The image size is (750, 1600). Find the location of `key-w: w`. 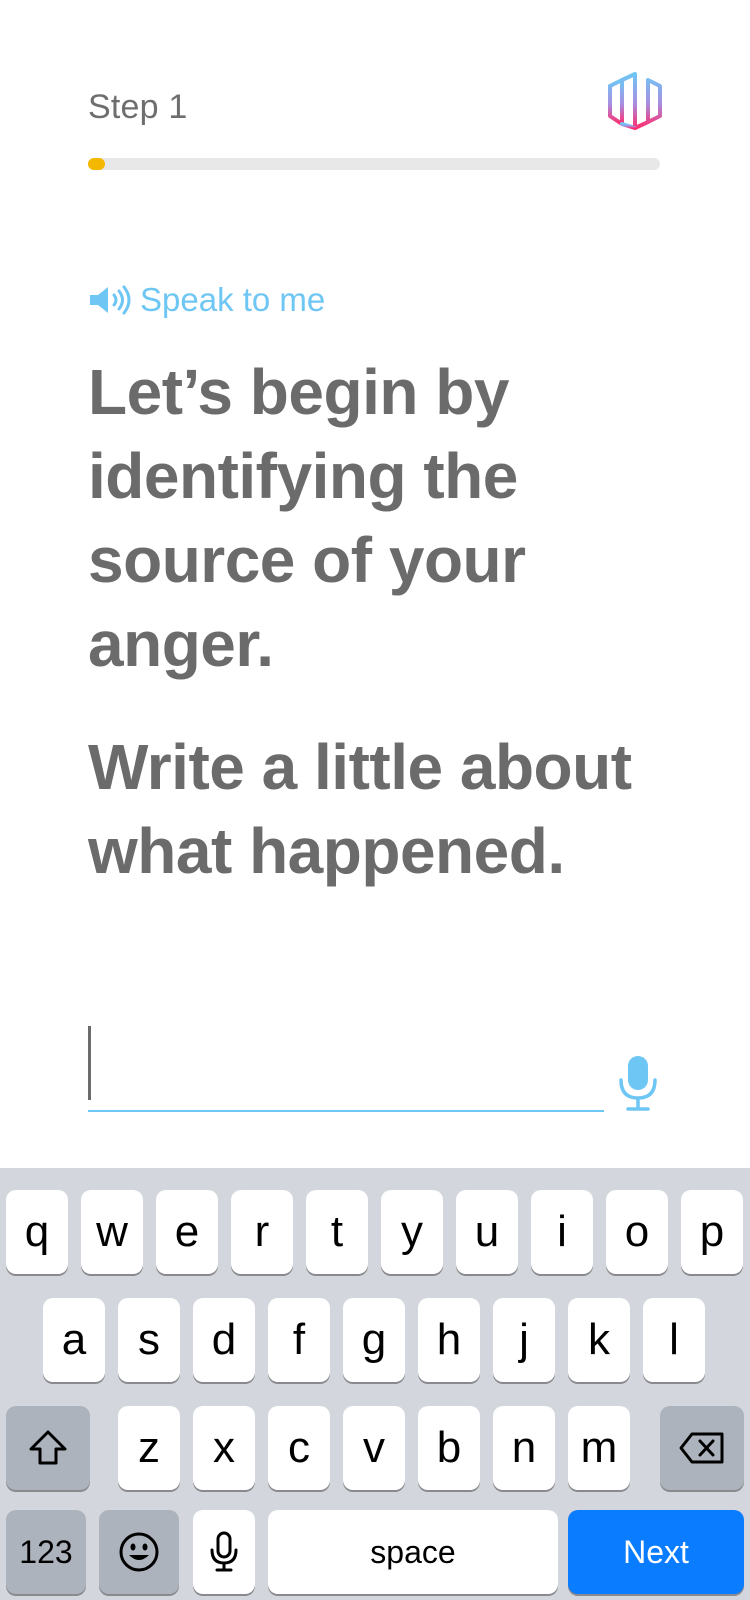

key-w: w is located at coordinates (112, 1232).